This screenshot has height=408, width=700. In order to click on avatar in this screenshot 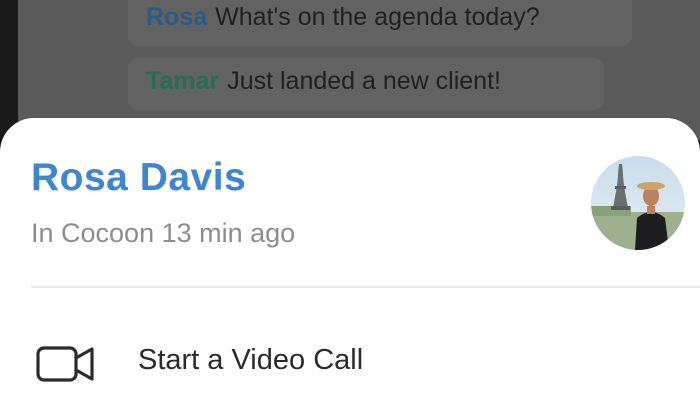, I will do `click(638, 203)`.